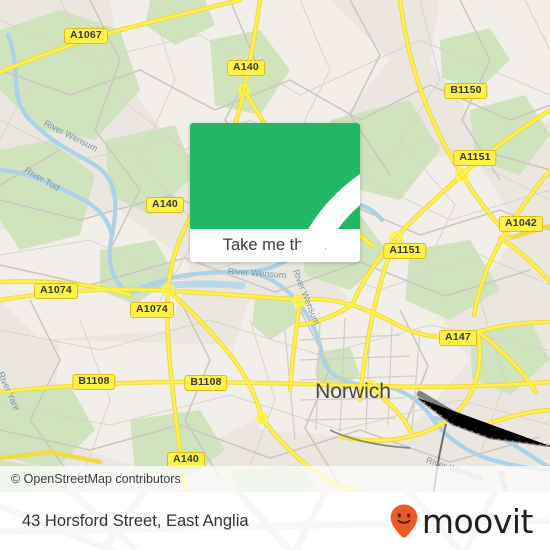 The height and width of the screenshot is (550, 550). Describe the element at coordinates (521, 224) in the screenshot. I see `road-shield: A1042` at that location.